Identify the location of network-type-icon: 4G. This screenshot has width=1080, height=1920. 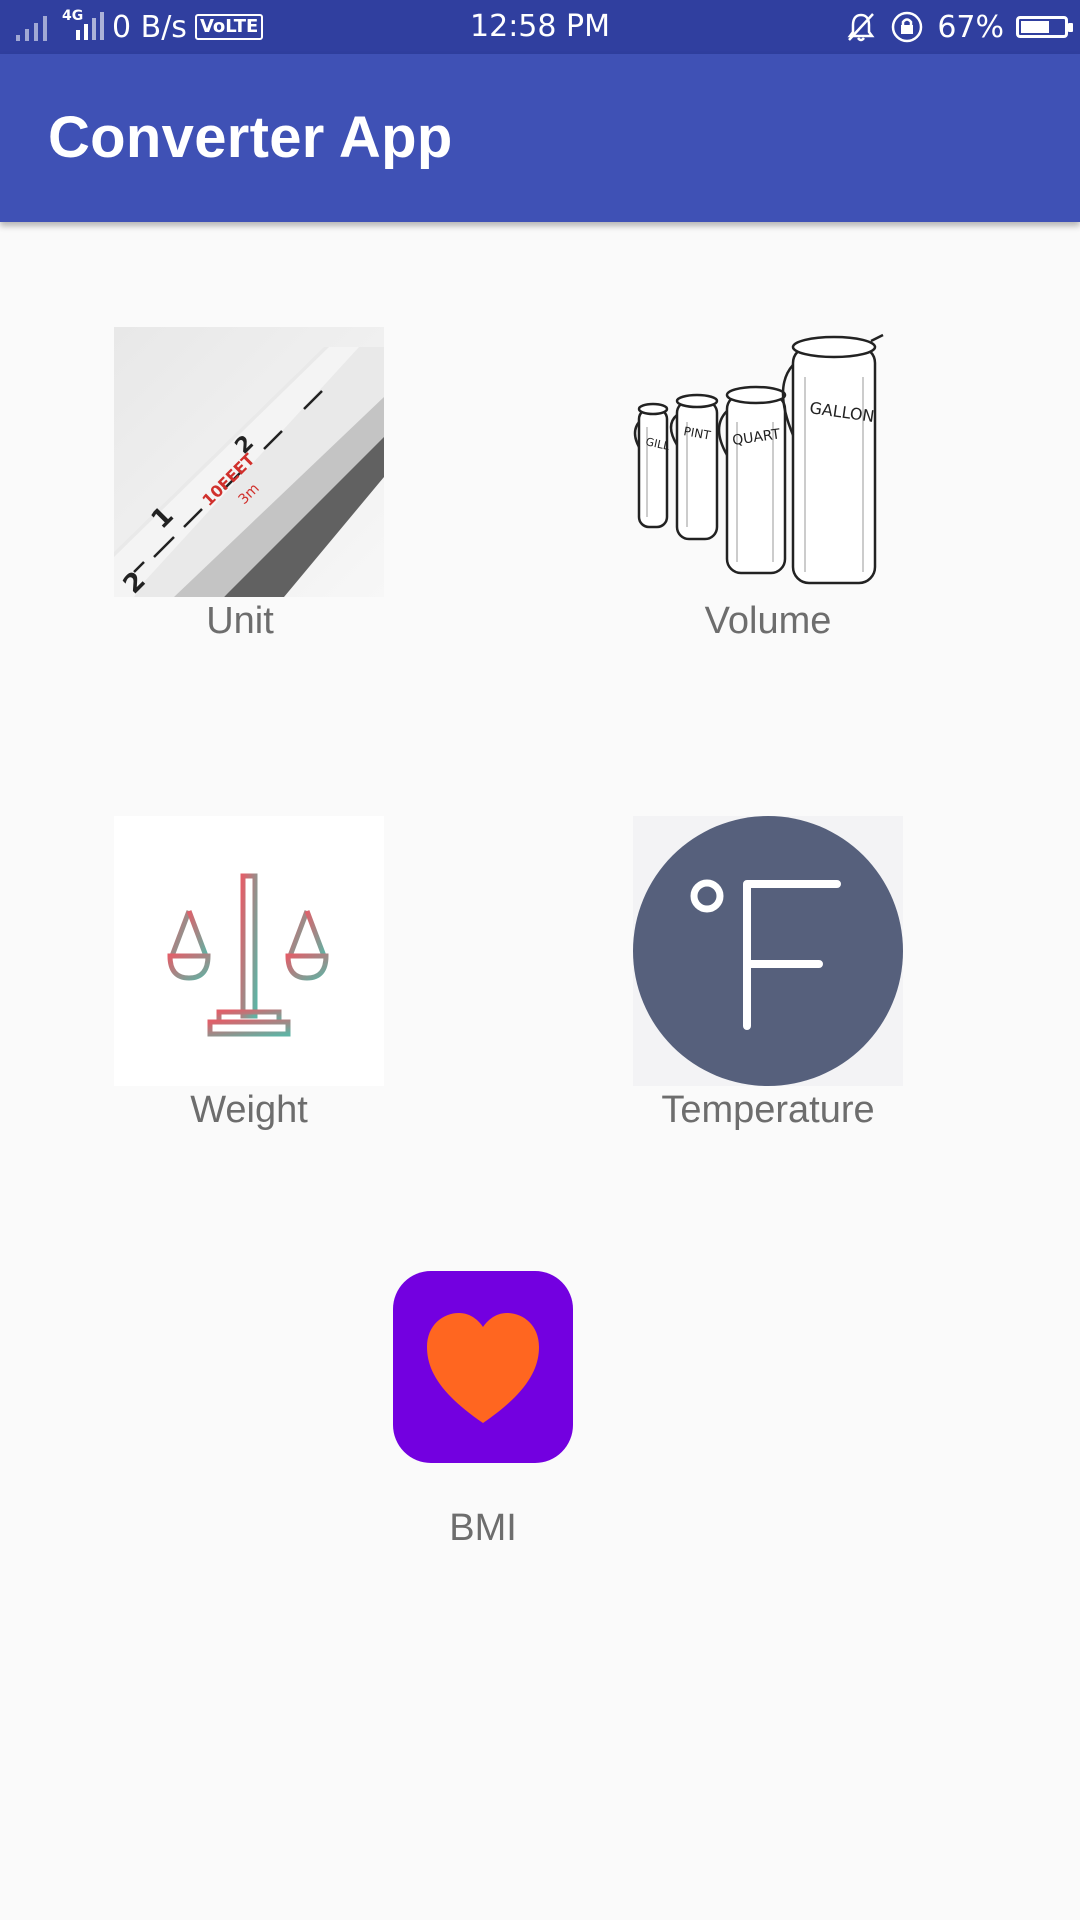
(83, 26).